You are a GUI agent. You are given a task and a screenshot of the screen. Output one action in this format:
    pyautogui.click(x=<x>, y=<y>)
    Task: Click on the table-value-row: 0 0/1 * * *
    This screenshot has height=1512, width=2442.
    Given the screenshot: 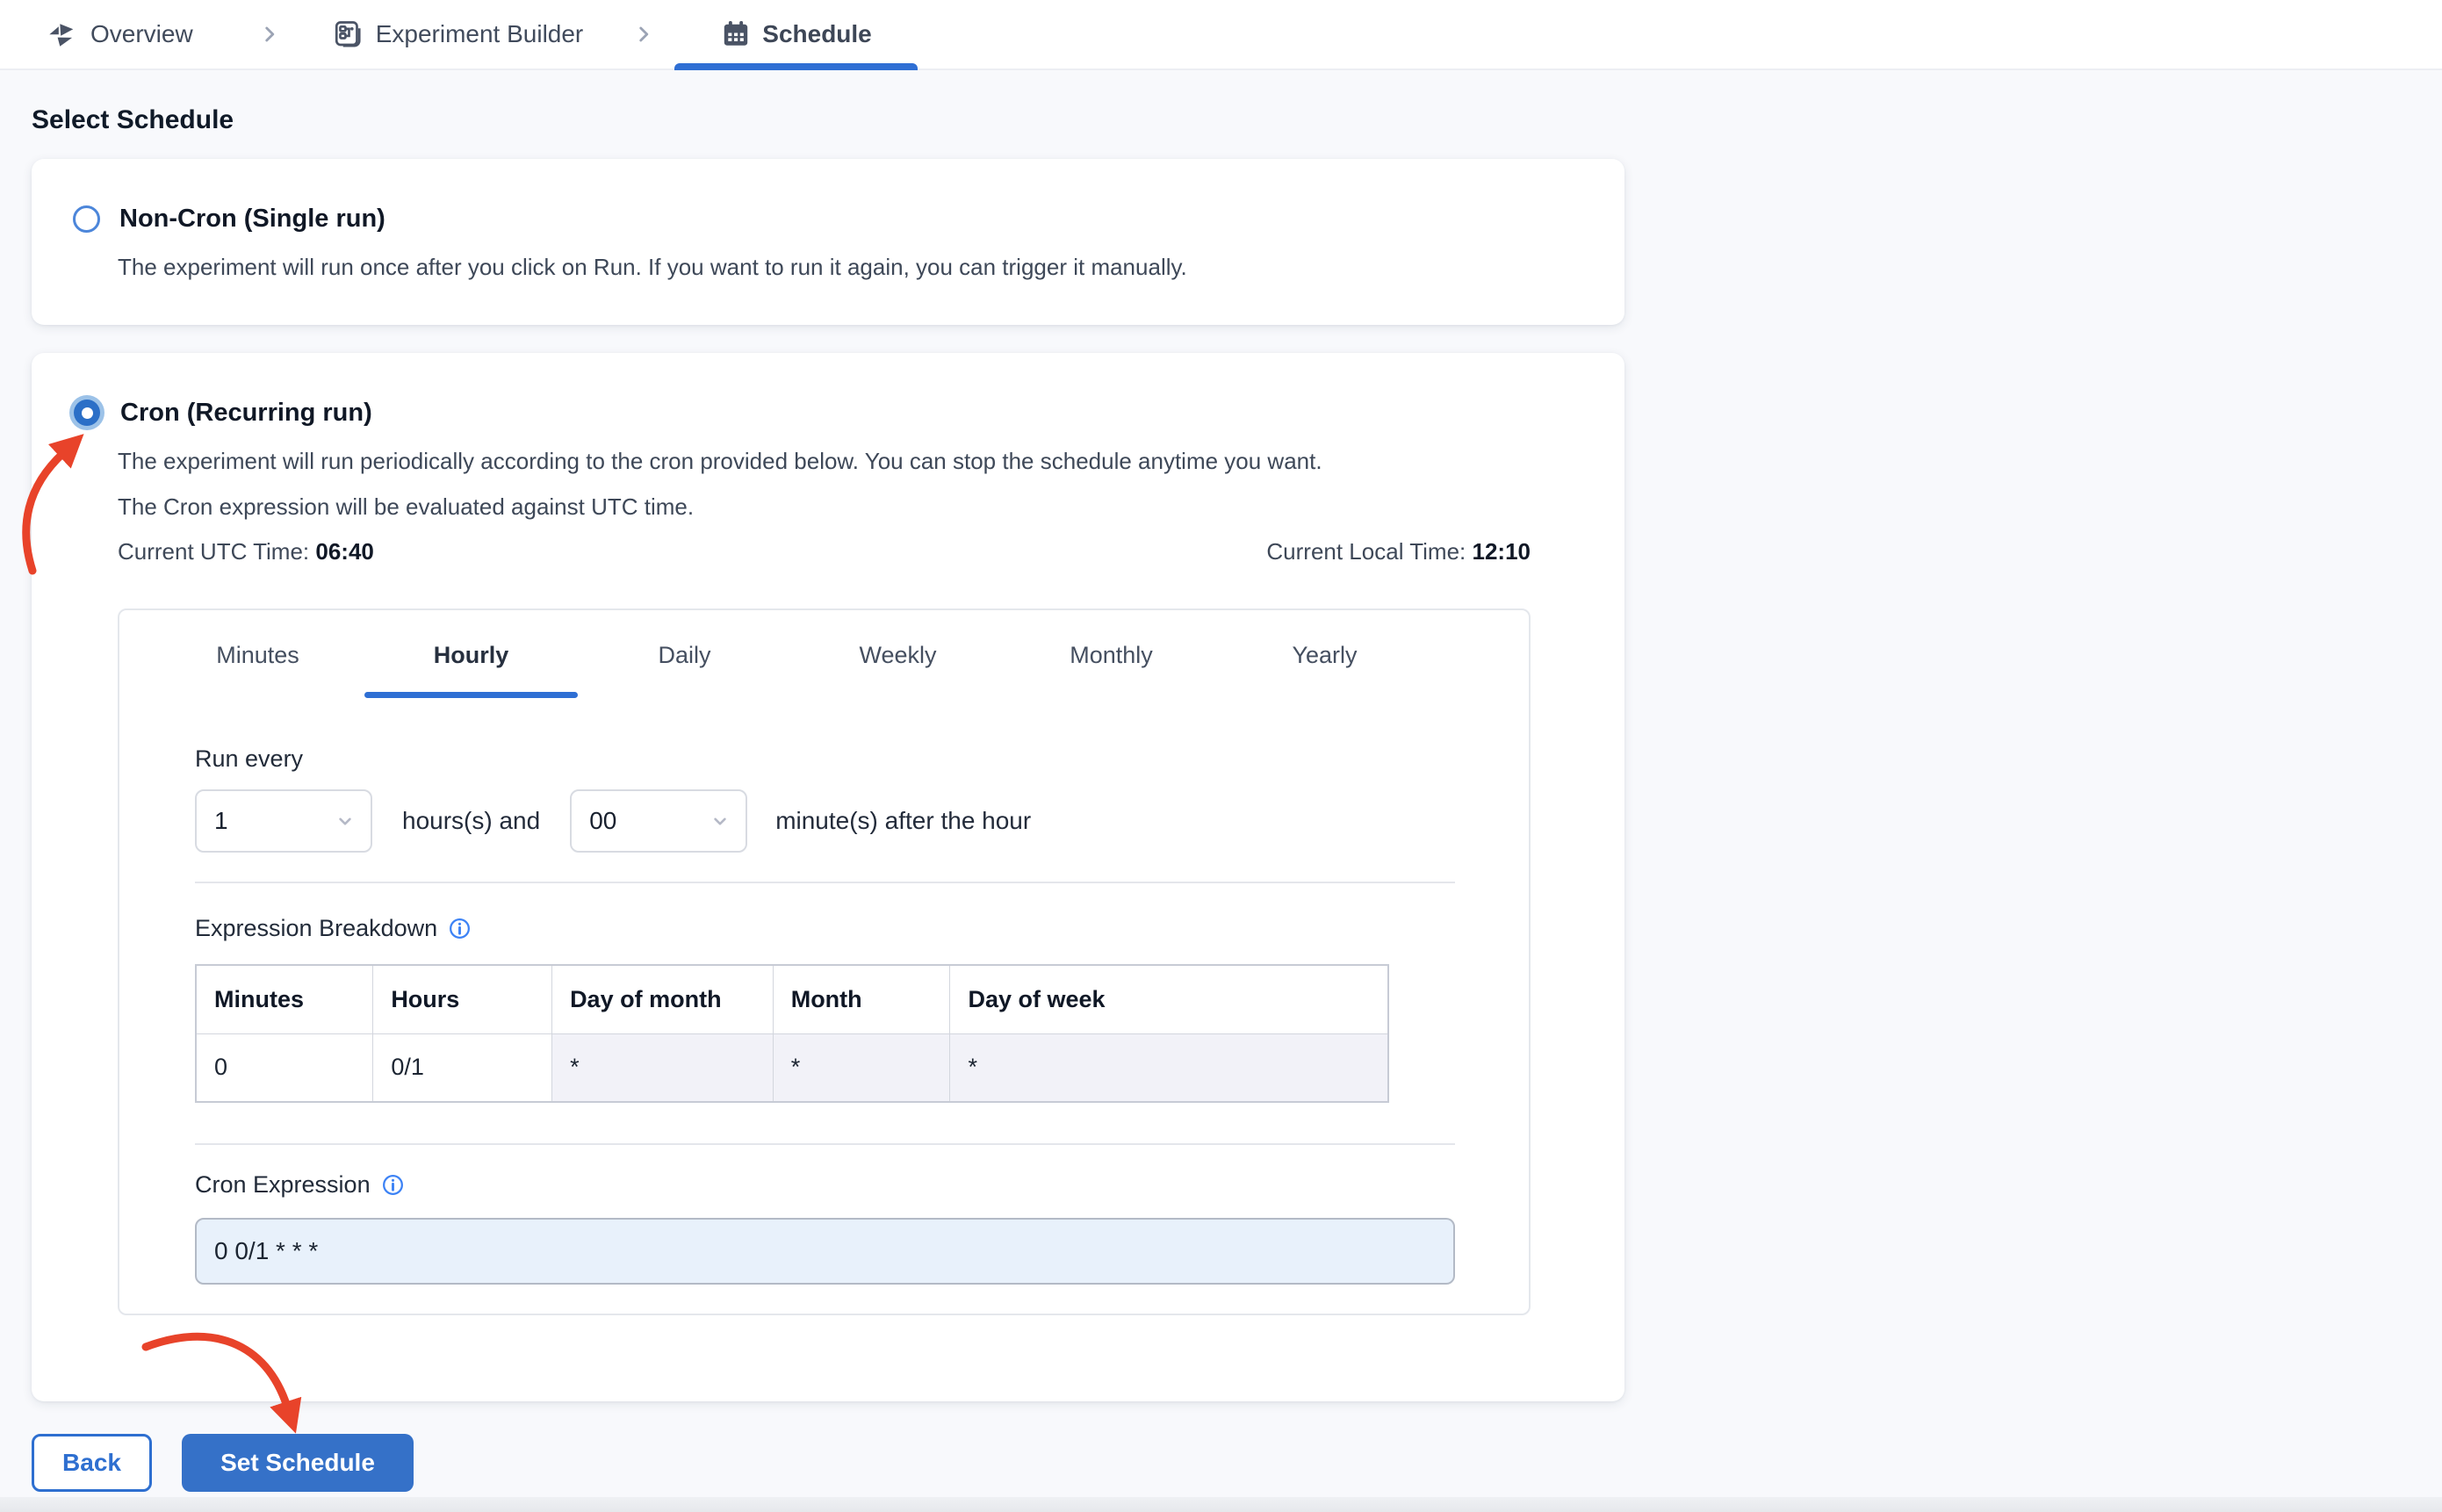 What is the action you would take?
    pyautogui.click(x=792, y=1068)
    